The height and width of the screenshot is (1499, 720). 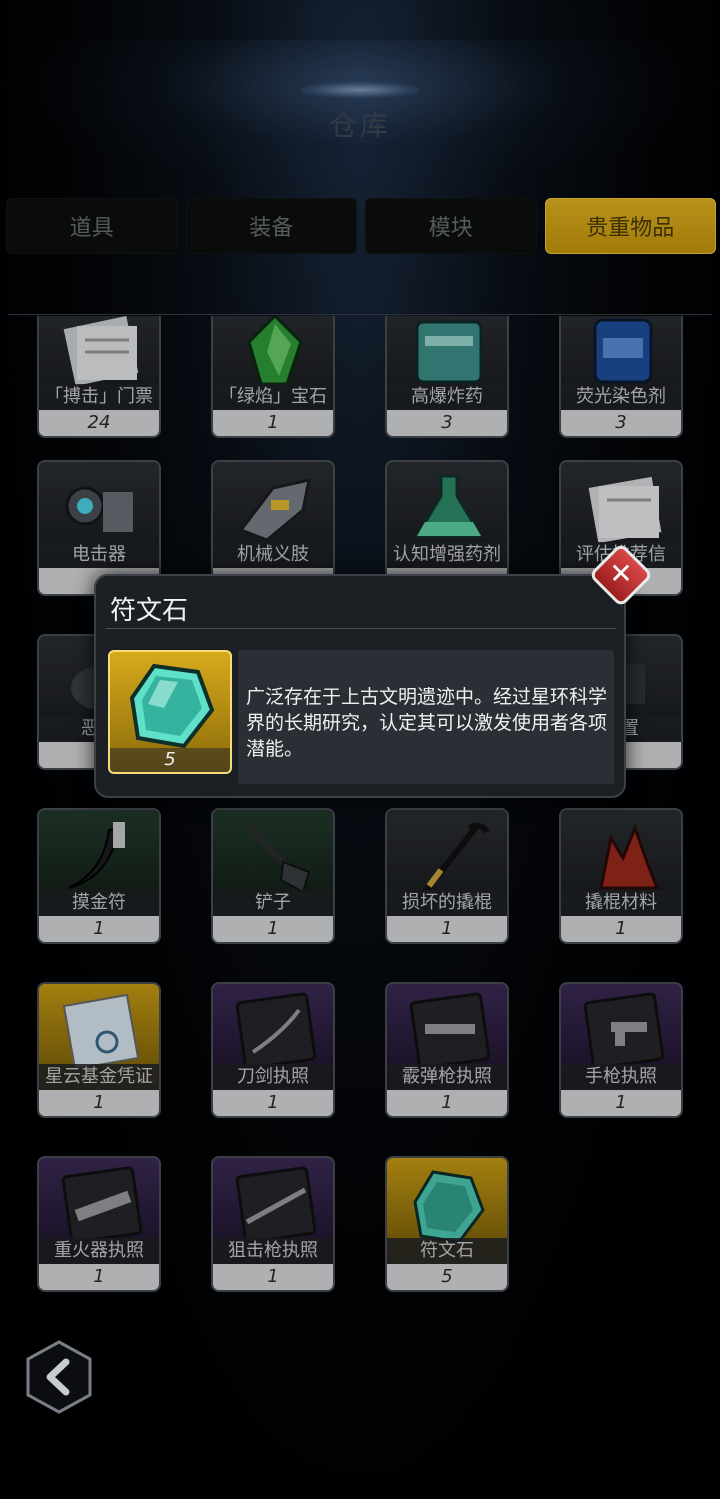 I want to click on inventory-slot: 铲子 1, so click(x=273, y=876).